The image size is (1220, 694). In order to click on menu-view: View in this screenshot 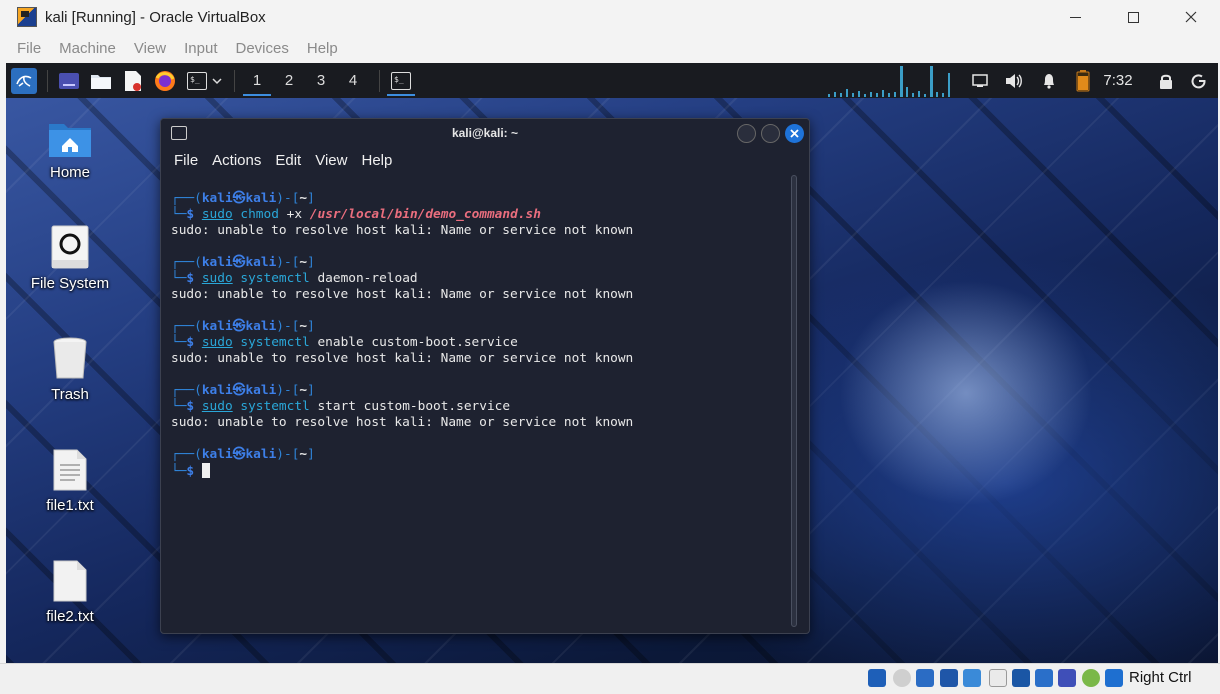, I will do `click(150, 48)`.